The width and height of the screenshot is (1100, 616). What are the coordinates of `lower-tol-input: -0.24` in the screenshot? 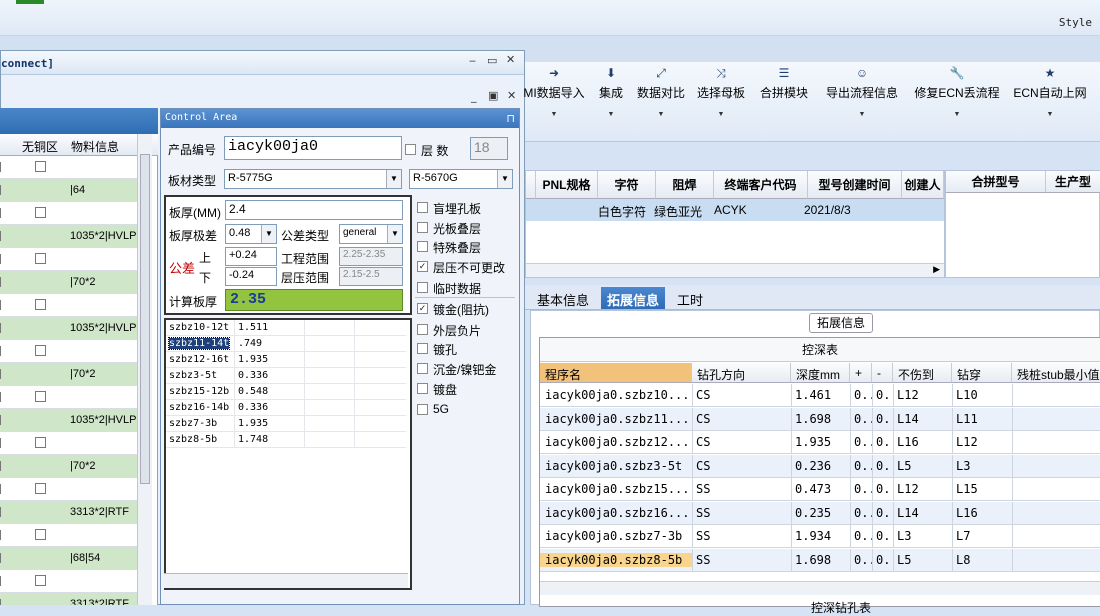 It's located at (251, 276).